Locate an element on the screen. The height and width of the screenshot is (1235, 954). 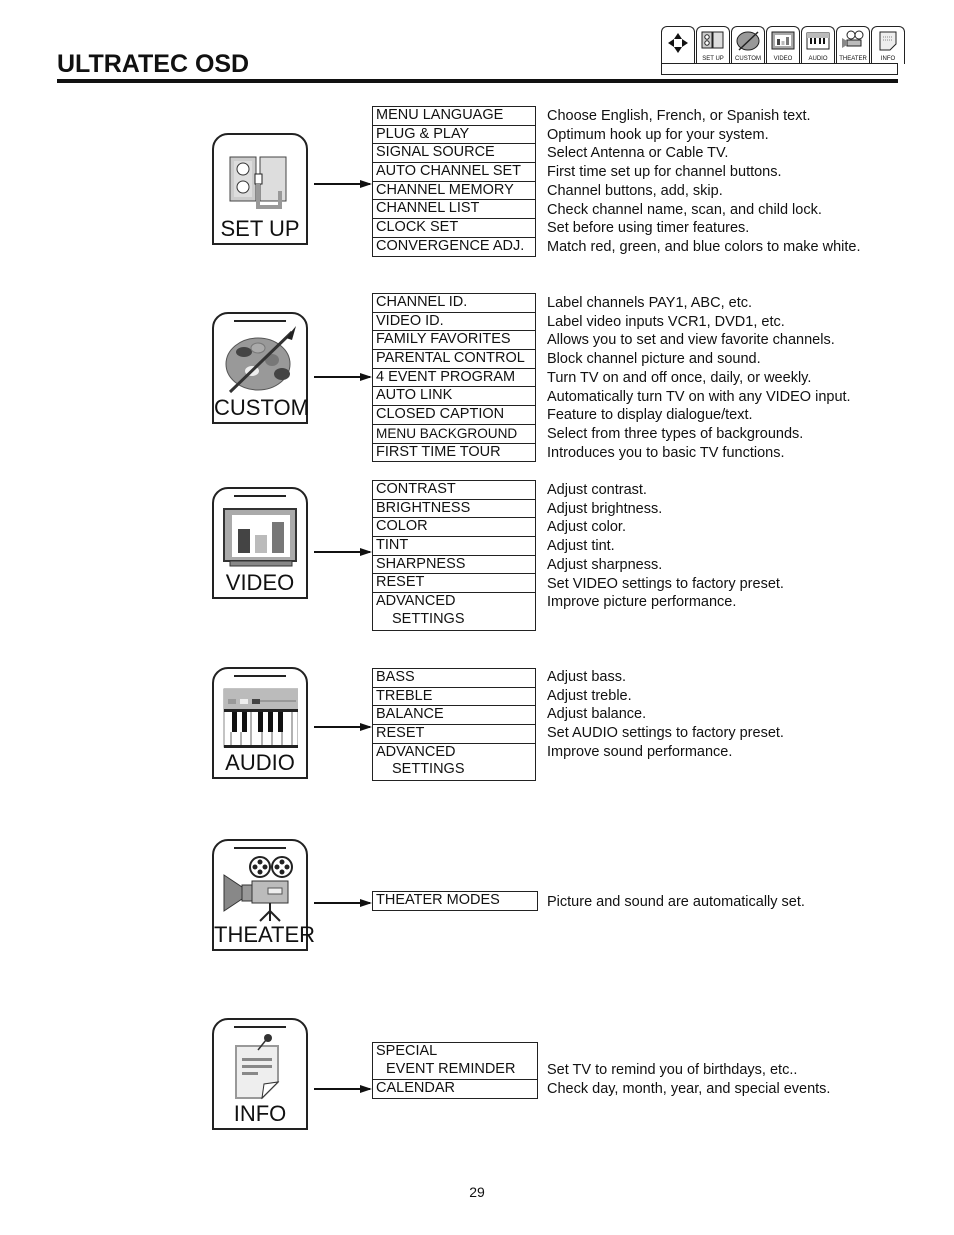
menu-item: COLOR is located at coordinates (454, 528).